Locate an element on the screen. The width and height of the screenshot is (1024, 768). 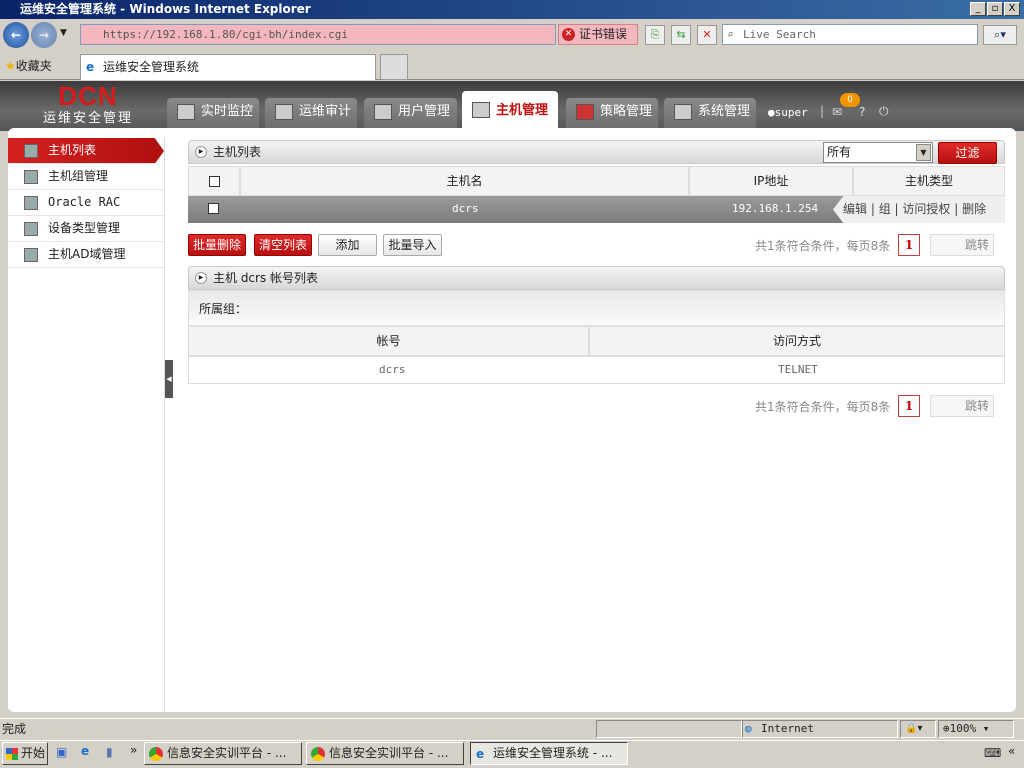
device-icon is located at coordinates (31, 229).